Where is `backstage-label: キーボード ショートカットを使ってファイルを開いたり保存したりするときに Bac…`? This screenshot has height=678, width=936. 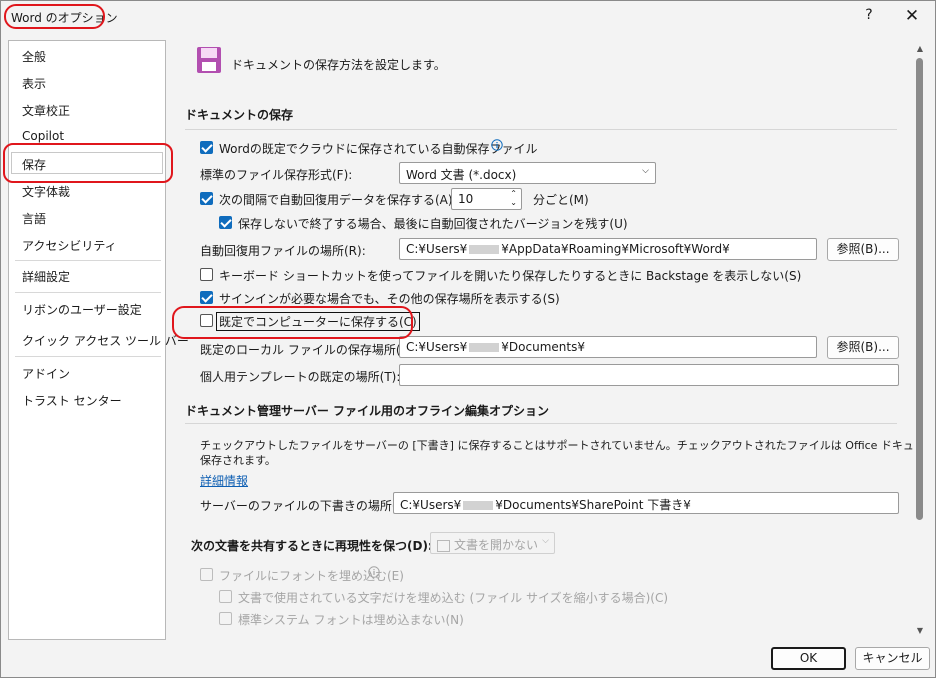
backstage-label: キーボード ショートカットを使ってファイルを開いたり保存したりするときに Bac… is located at coordinates (510, 276).